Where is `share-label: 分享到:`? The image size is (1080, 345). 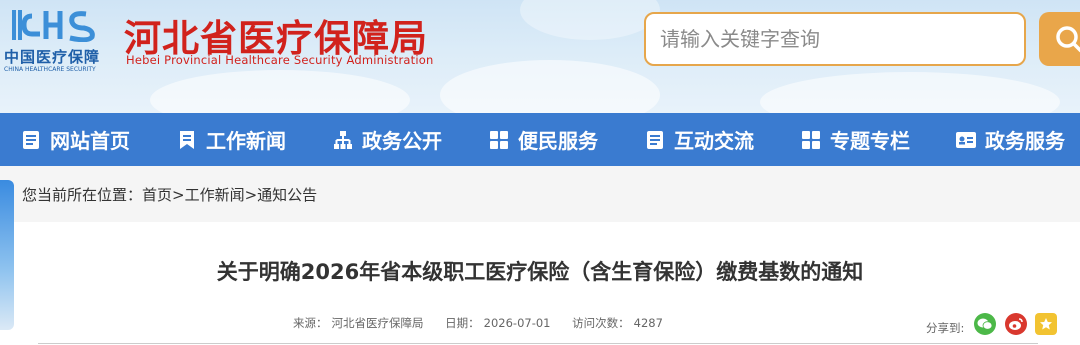 share-label: 分享到: is located at coordinates (945, 328).